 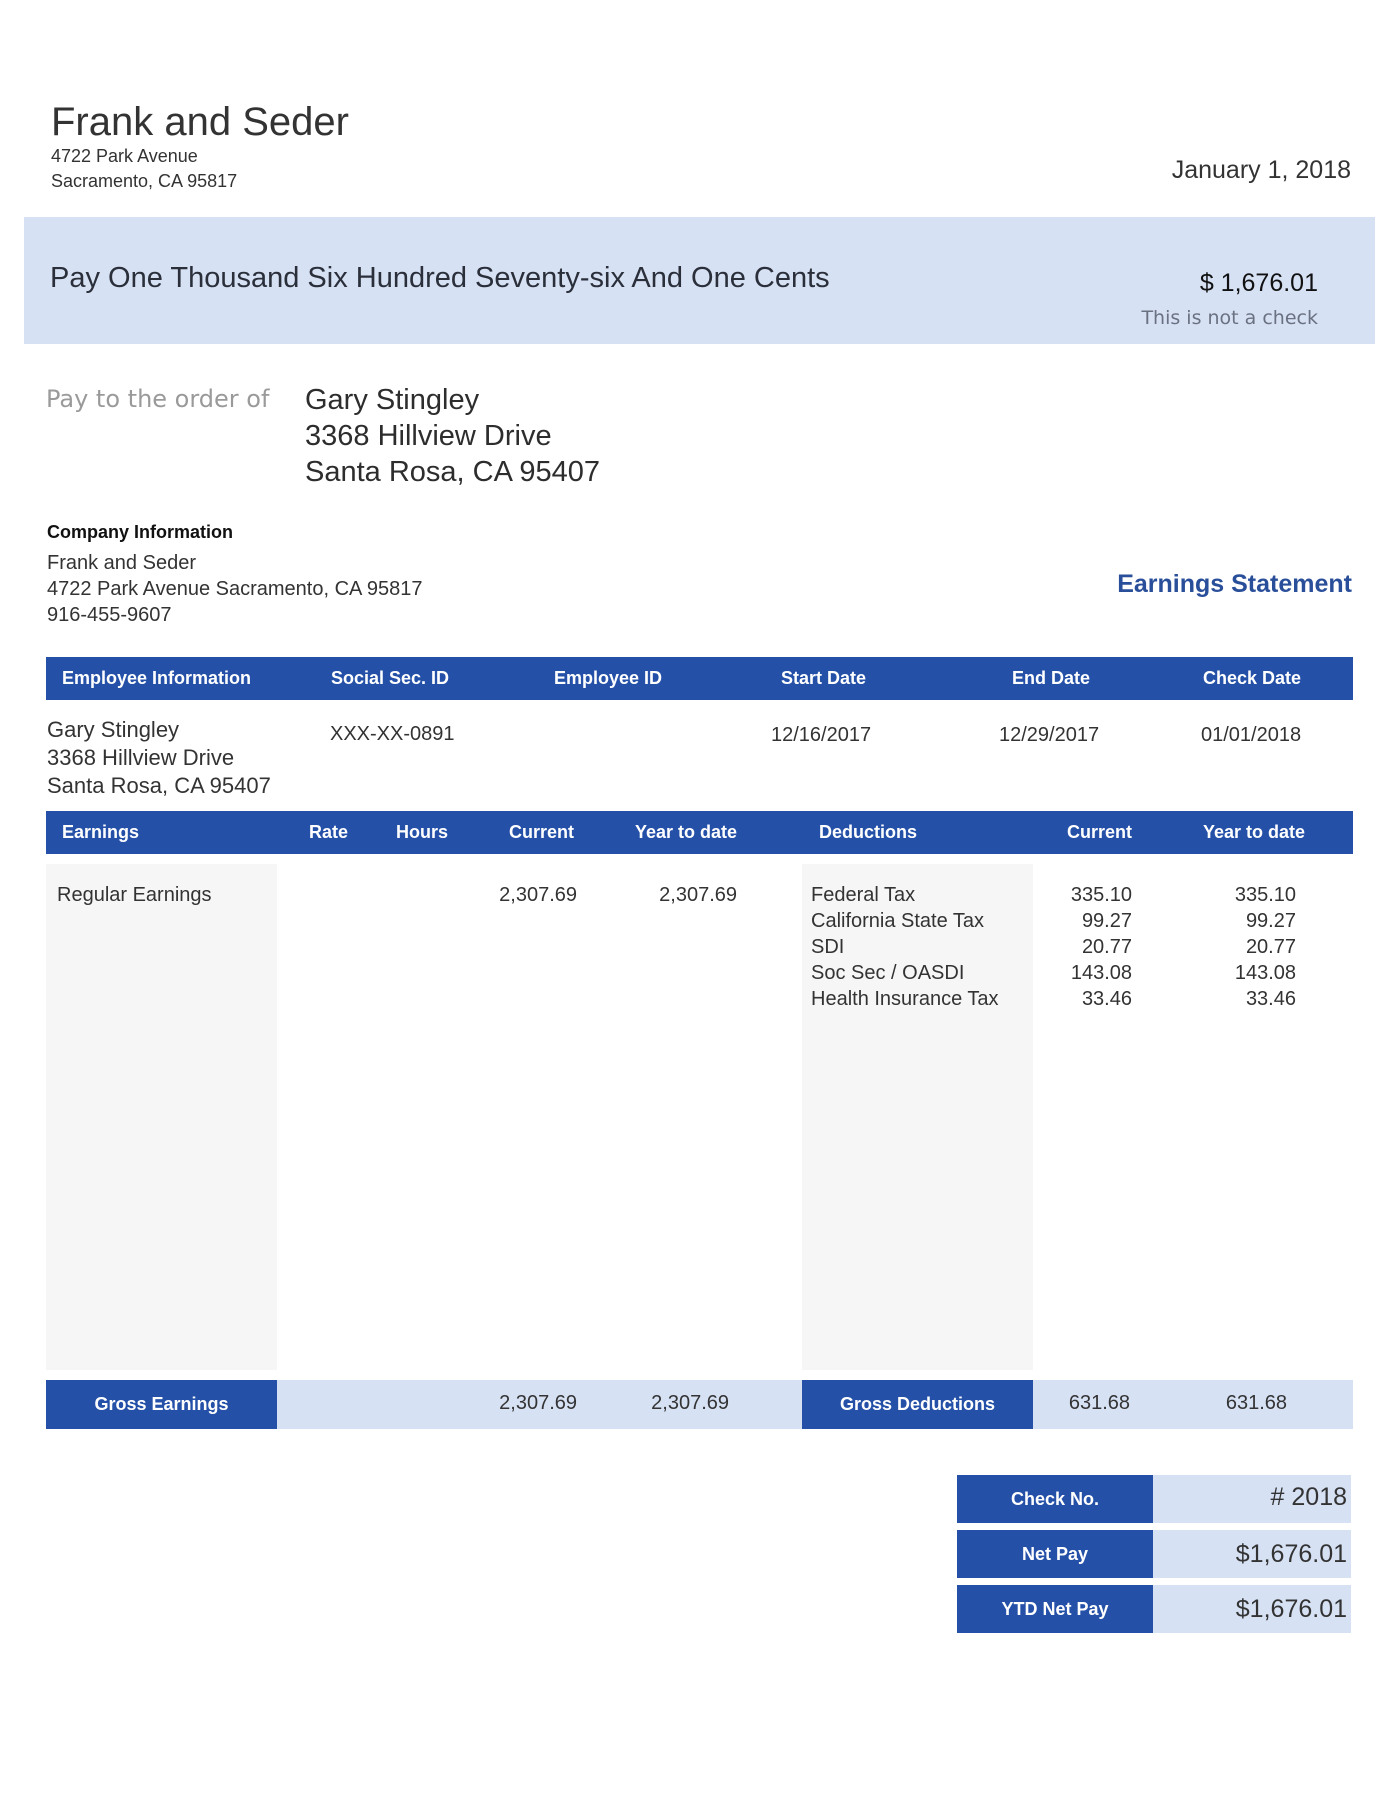 I want to click on ytd-net-pay-label: YTD Net Pay, so click(x=1055, y=1609).